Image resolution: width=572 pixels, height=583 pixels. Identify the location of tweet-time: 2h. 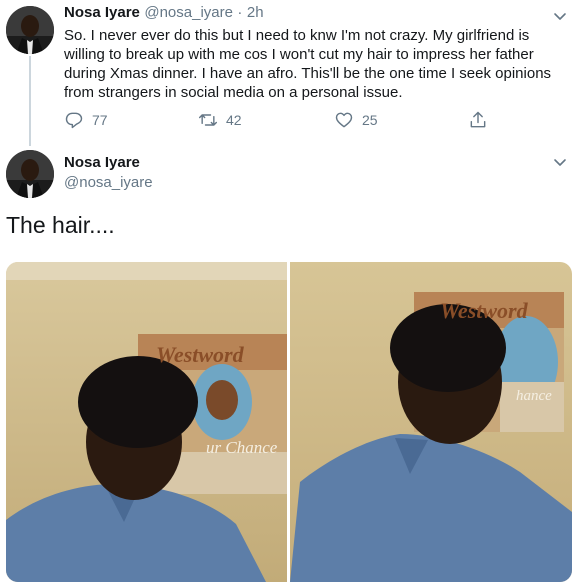
(255, 12).